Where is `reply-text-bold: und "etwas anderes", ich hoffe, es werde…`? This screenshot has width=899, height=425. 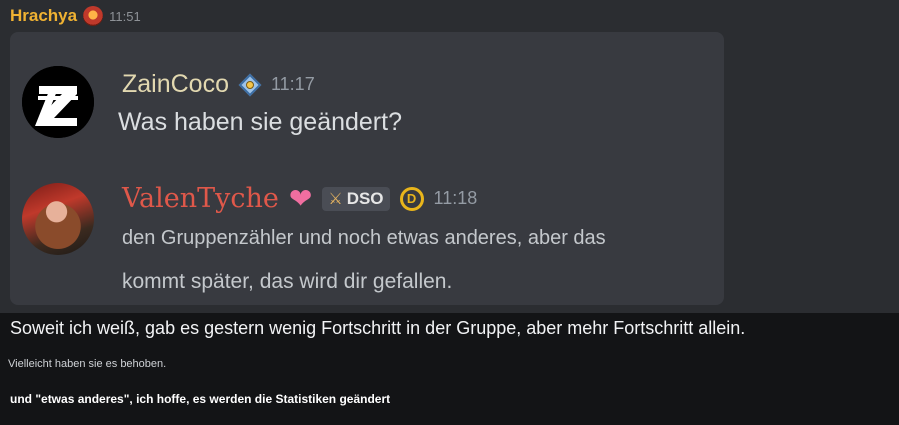 reply-text-bold: und "etwas anderes", ich hoffe, es werde… is located at coordinates (200, 399).